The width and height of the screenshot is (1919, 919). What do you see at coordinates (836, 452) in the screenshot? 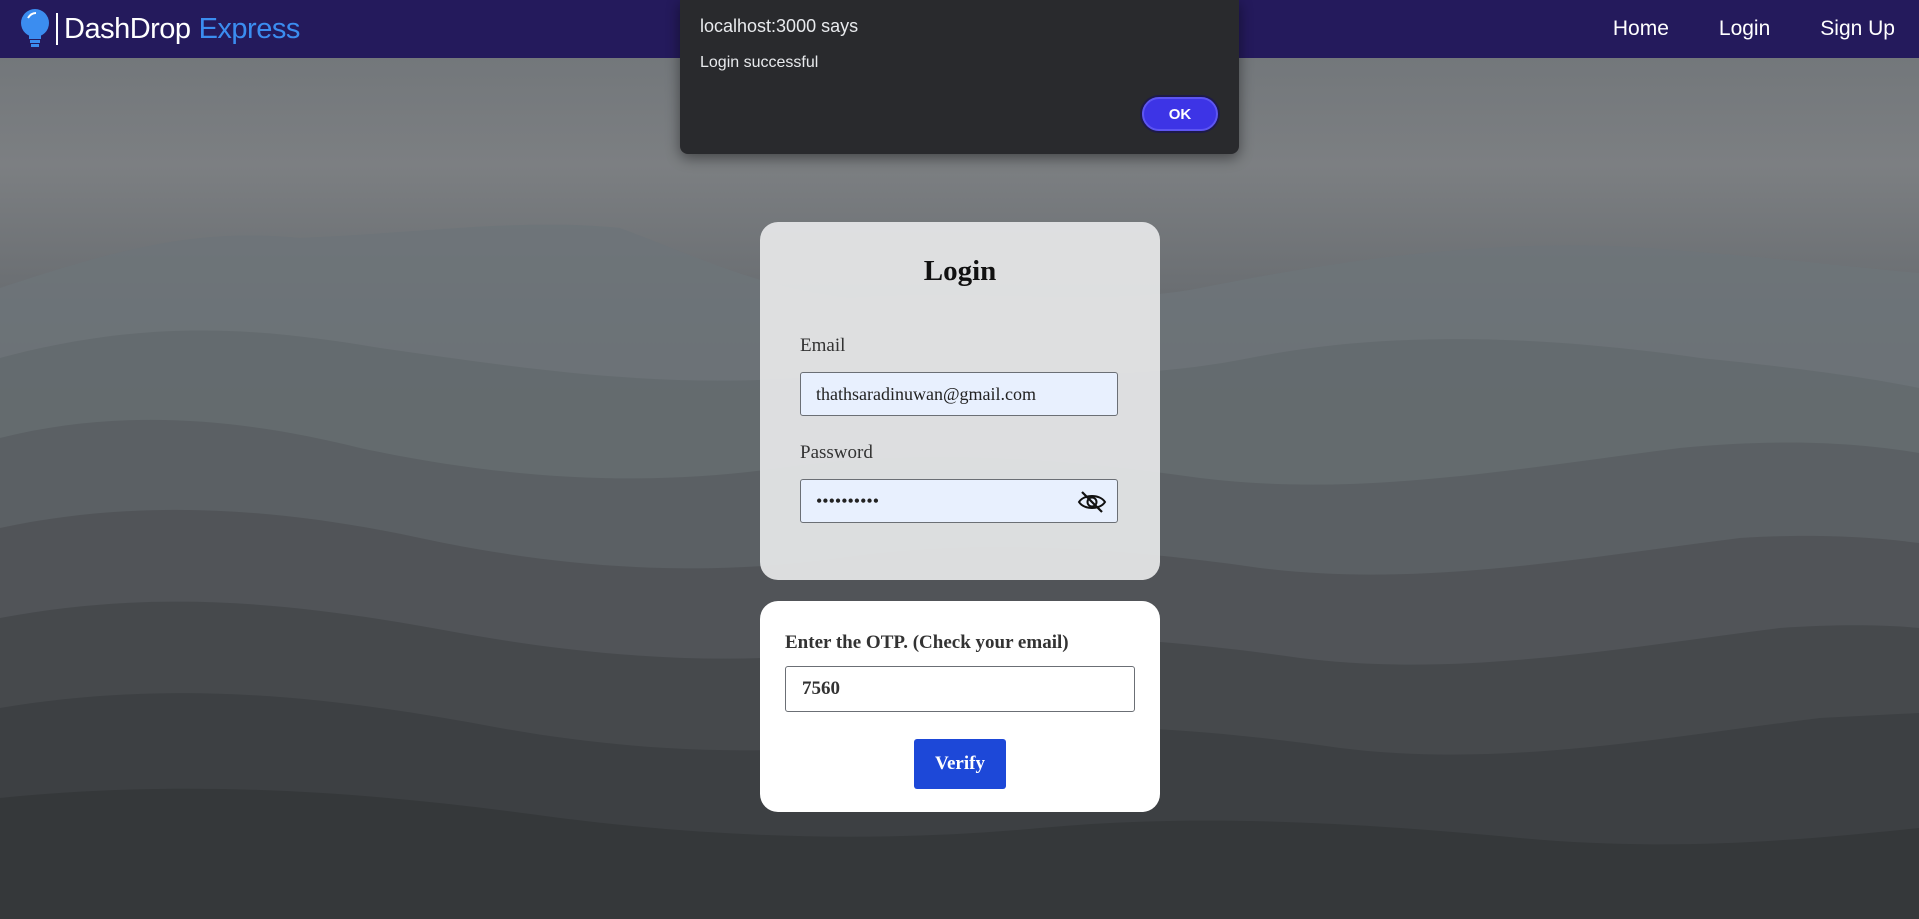
I see `password-label: Password` at bounding box center [836, 452].